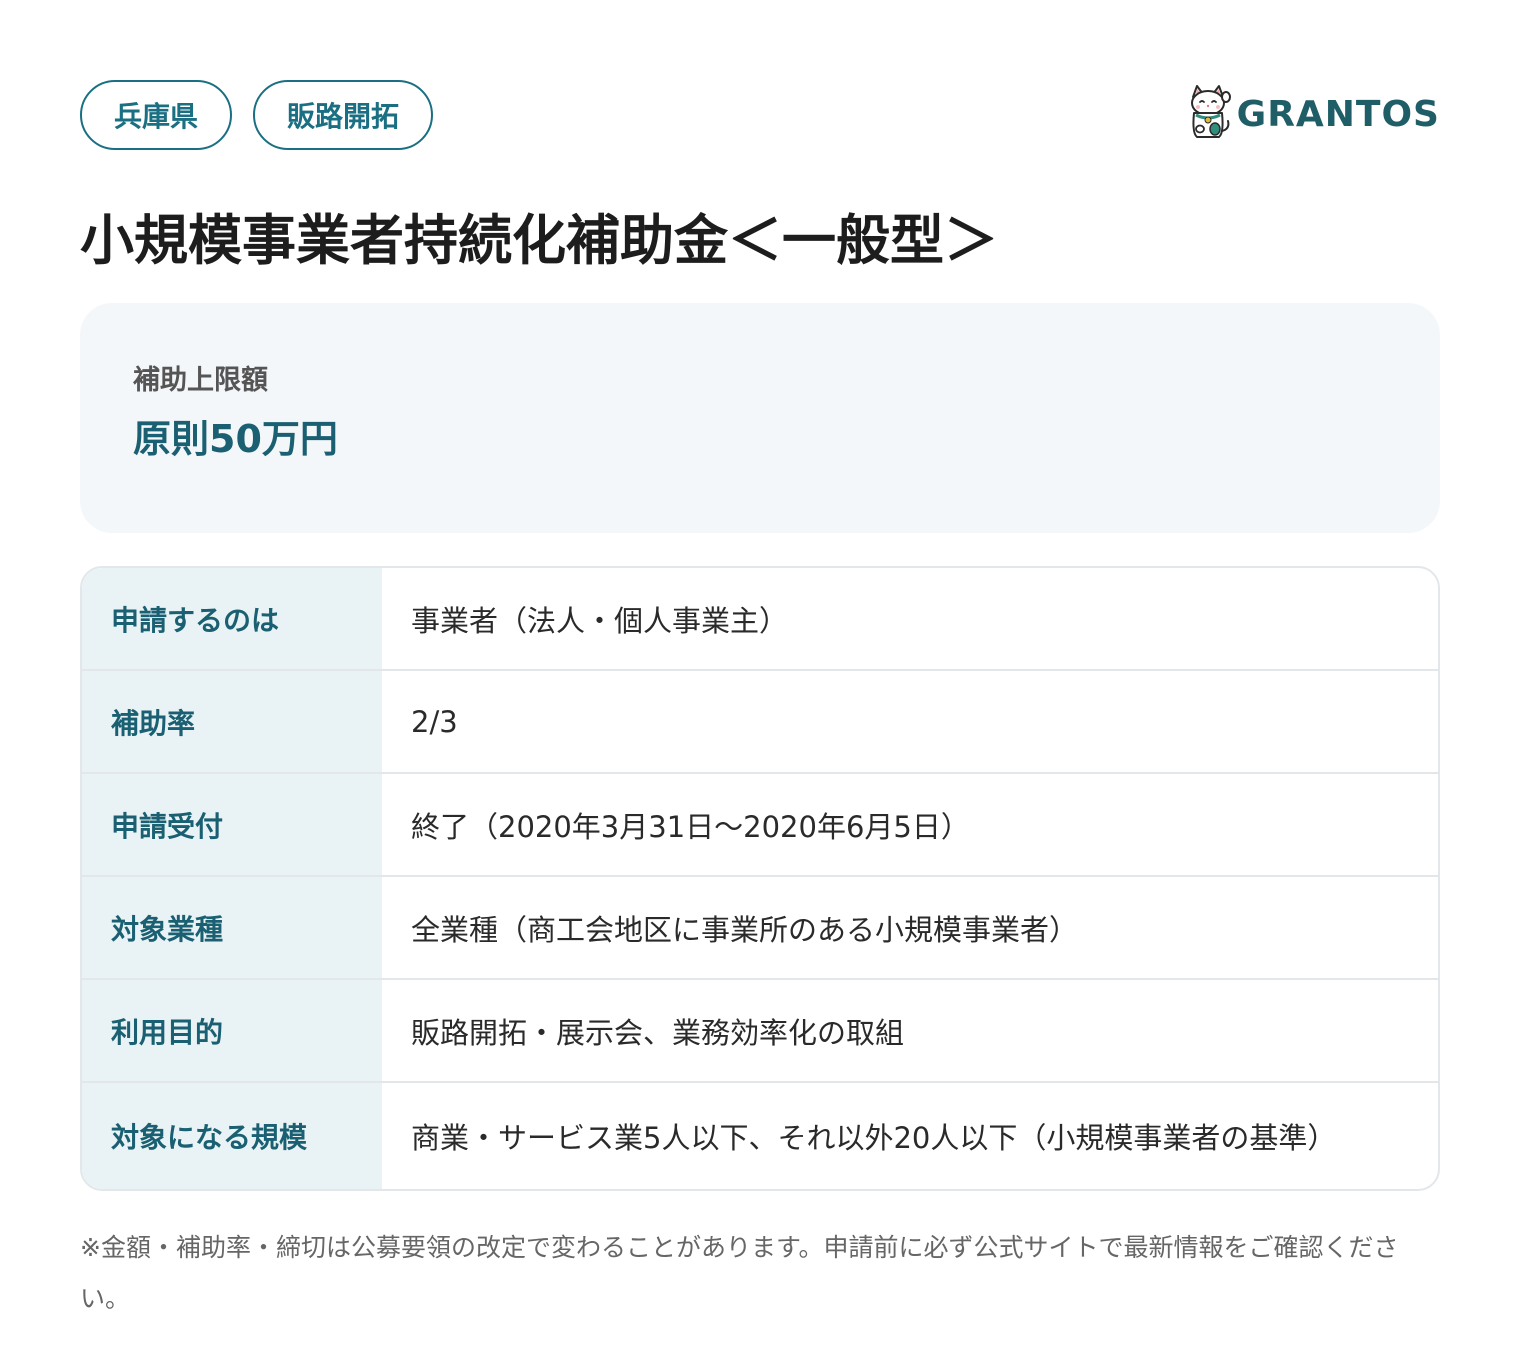 This screenshot has width=1520, height=1348. I want to click on table-row: 申請するのは 事業者（法人・個人事業主）, so click(760, 619).